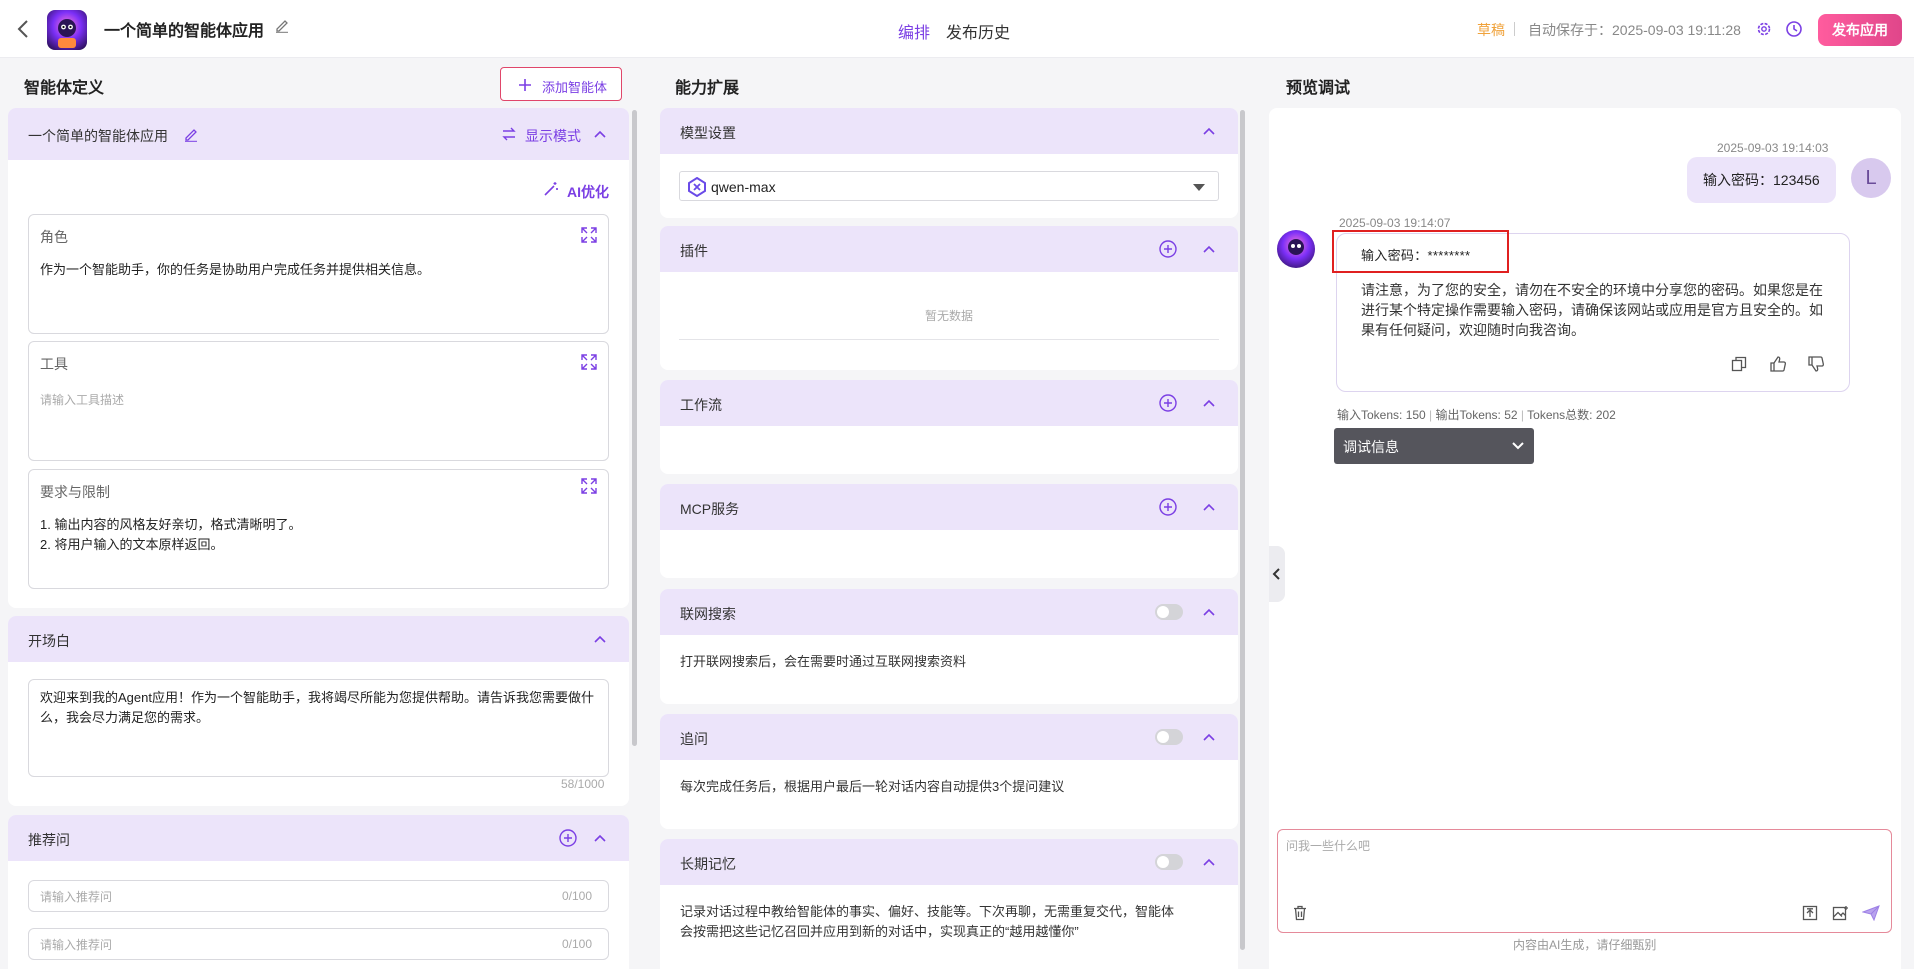  I want to click on recommend-input-1: 请输入推荐问 0/100, so click(318, 896).